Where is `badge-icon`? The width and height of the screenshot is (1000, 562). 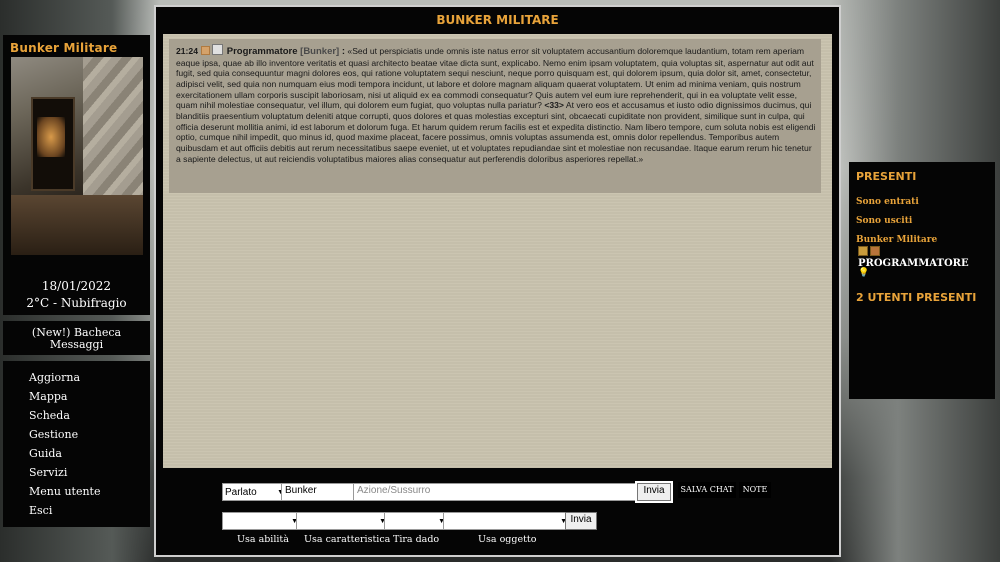
badge-icon is located at coordinates (863, 251).